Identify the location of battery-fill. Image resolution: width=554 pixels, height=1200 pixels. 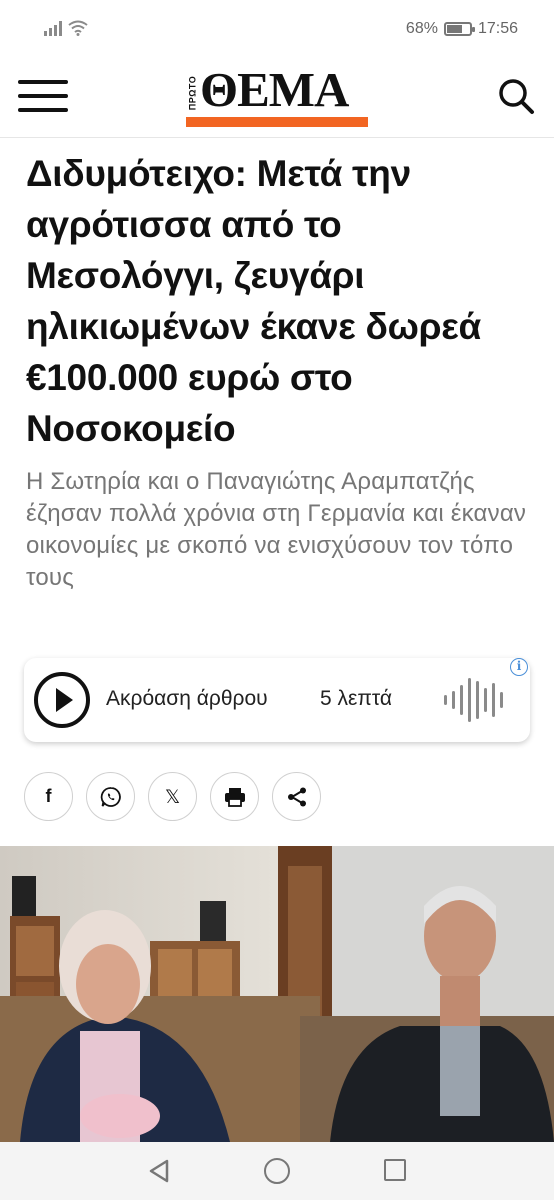
(454, 29).